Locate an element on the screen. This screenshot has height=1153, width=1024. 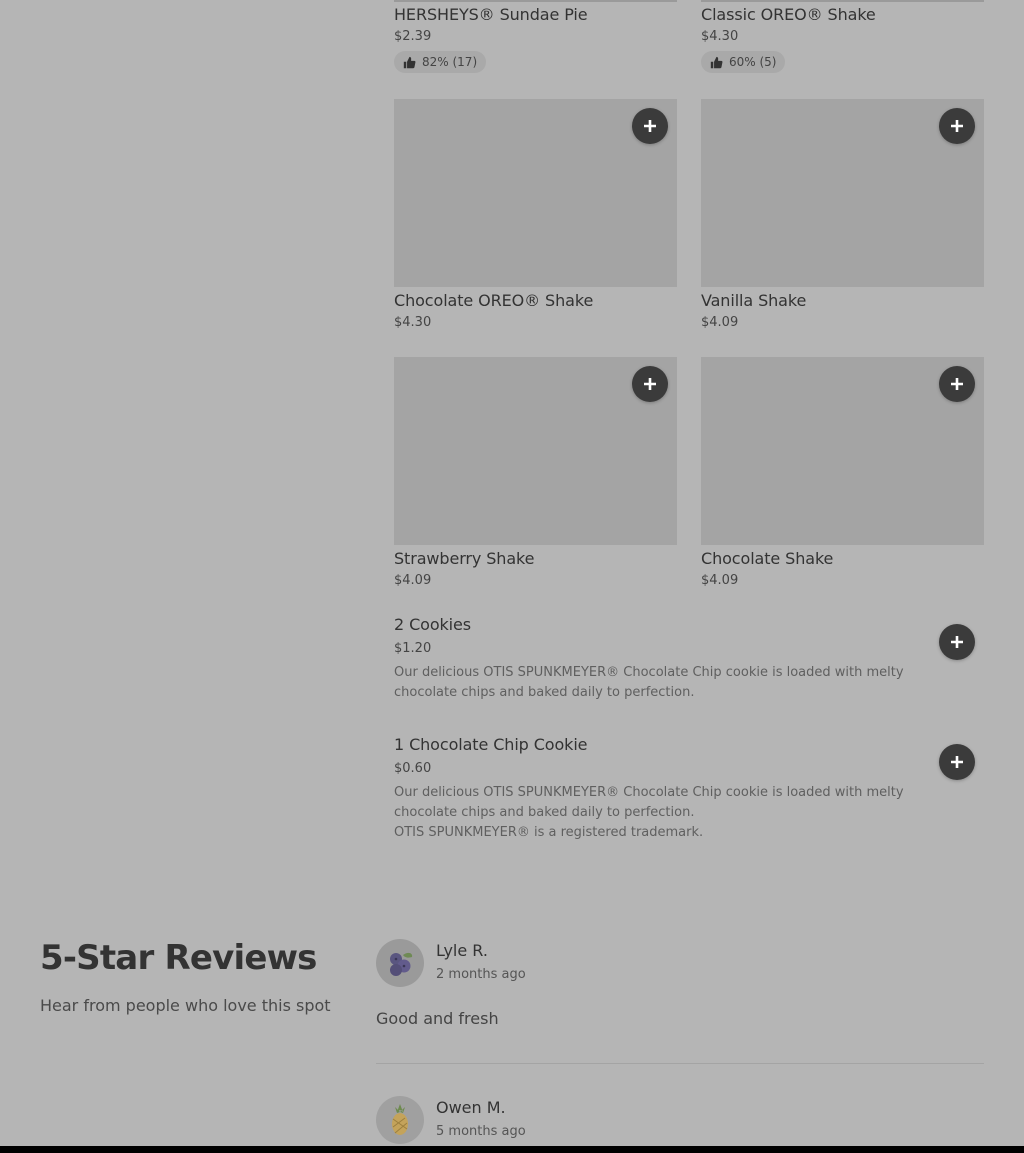
pineapple-icon is located at coordinates (400, 1120).